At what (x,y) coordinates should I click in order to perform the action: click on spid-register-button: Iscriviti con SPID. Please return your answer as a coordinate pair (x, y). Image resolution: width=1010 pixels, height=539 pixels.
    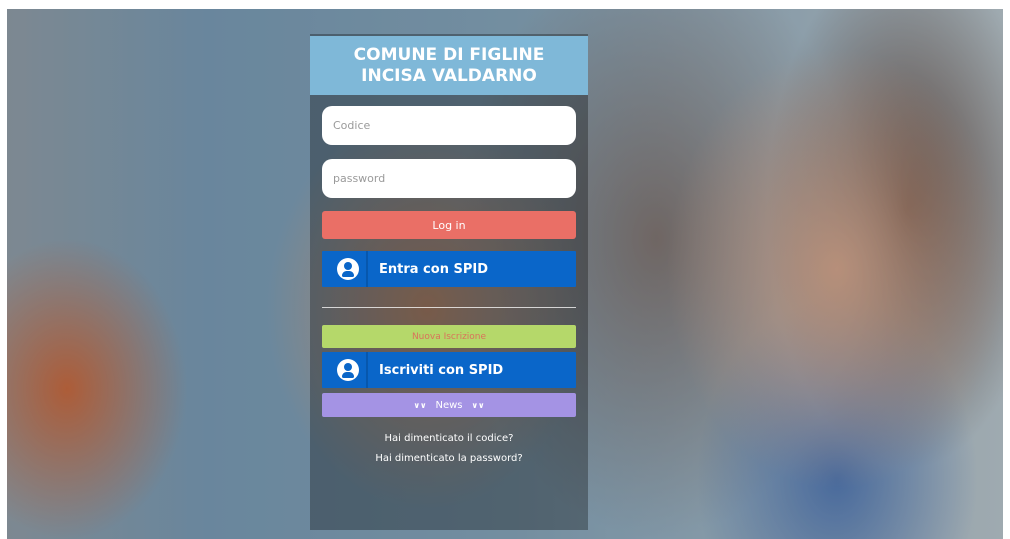
    Looking at the image, I should click on (449, 370).